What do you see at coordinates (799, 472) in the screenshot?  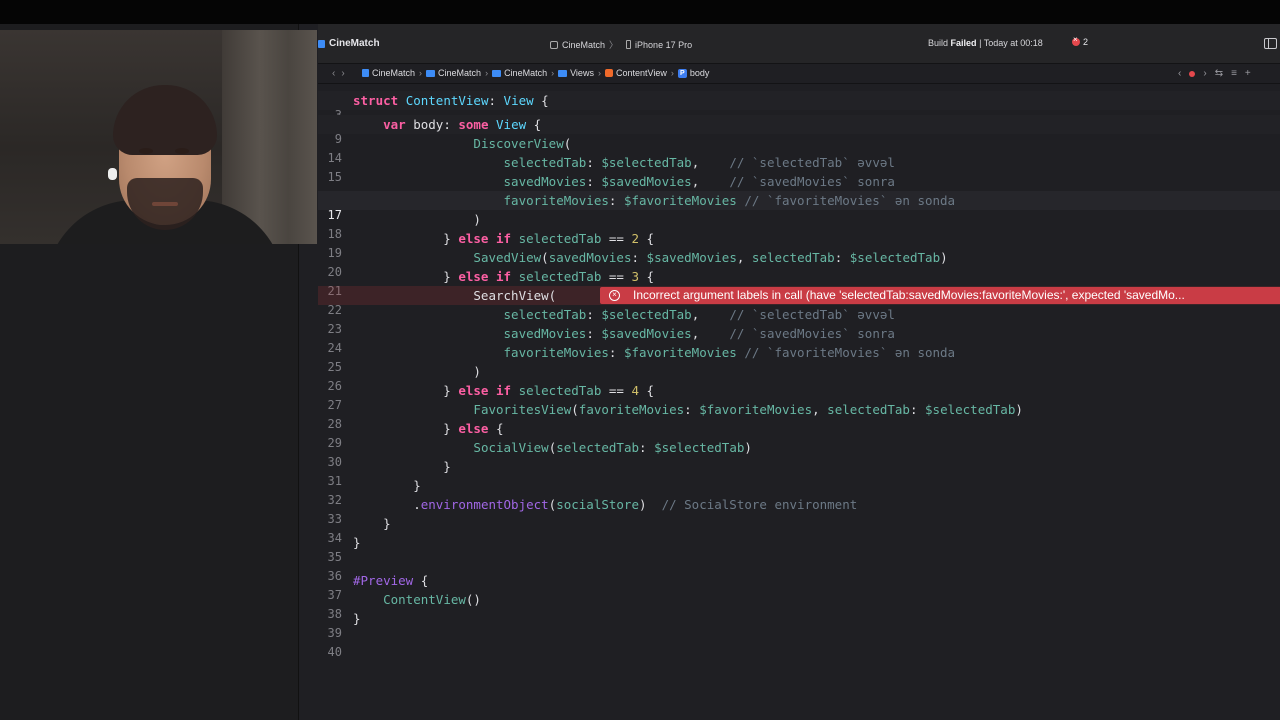 I see `code-line: 31 }` at bounding box center [799, 472].